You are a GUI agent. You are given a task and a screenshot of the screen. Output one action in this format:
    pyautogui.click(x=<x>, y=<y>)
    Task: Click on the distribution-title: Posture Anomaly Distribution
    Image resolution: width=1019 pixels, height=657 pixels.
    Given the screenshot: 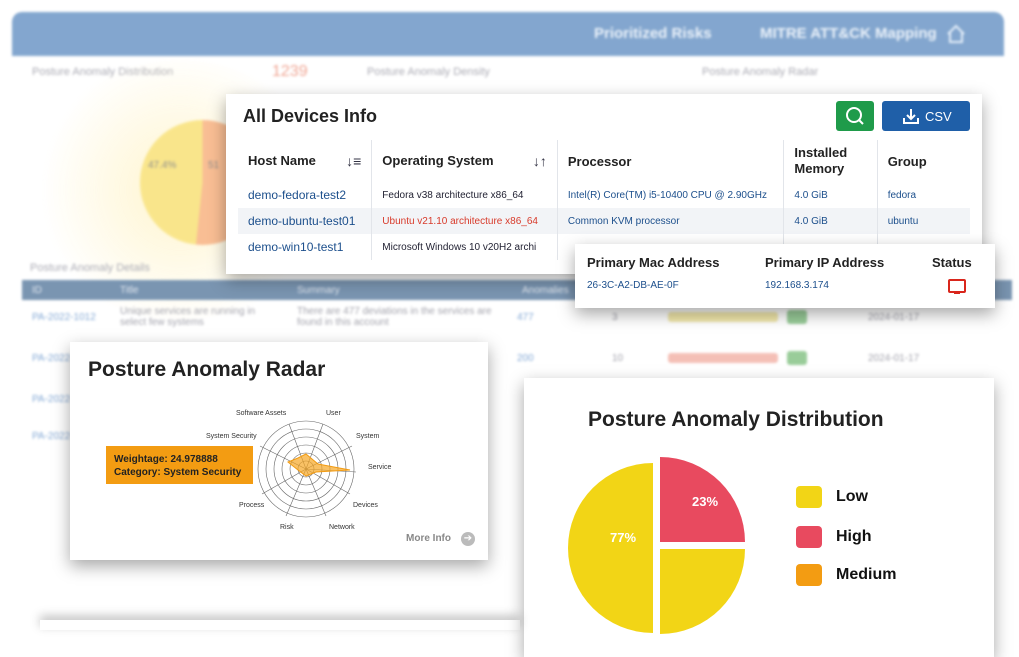 What is the action you would take?
    pyautogui.click(x=736, y=419)
    